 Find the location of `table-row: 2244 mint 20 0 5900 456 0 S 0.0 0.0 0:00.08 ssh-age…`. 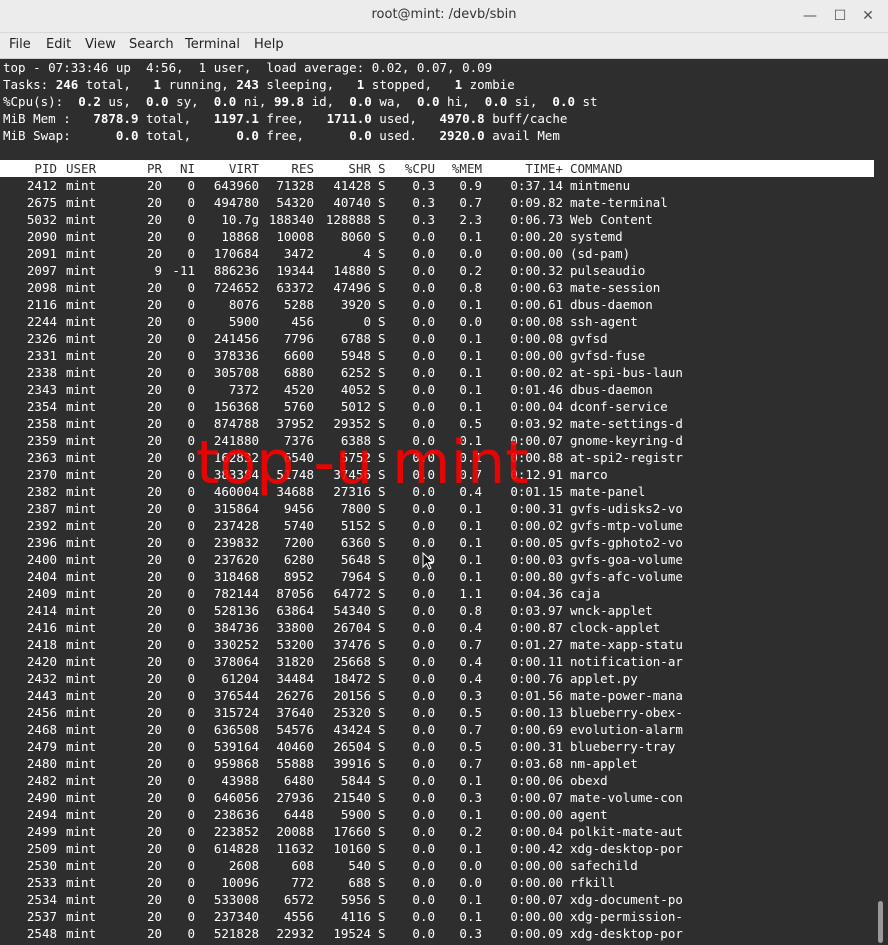

table-row: 2244 mint 20 0 5900 456 0 S 0.0 0.0 0:00.08 ssh-age… is located at coordinates (437, 321).